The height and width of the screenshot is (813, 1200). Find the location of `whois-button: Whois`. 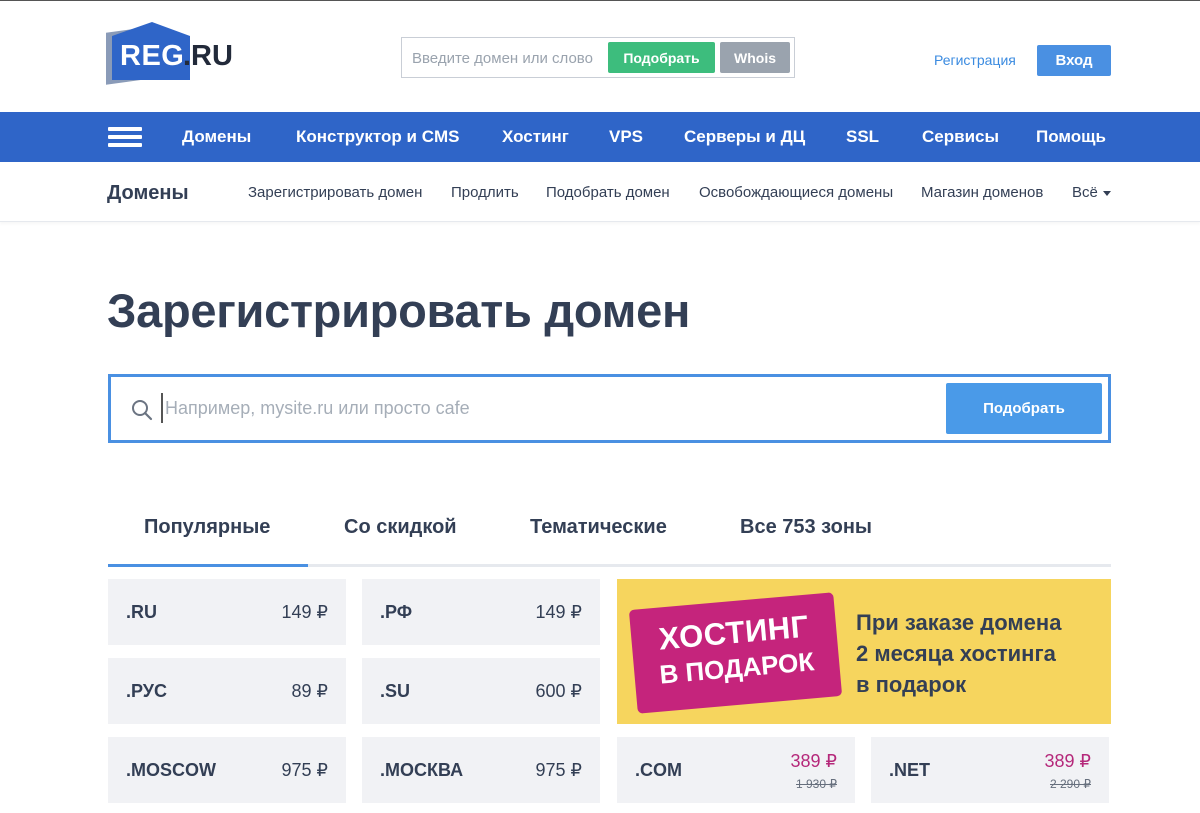

whois-button: Whois is located at coordinates (755, 57).